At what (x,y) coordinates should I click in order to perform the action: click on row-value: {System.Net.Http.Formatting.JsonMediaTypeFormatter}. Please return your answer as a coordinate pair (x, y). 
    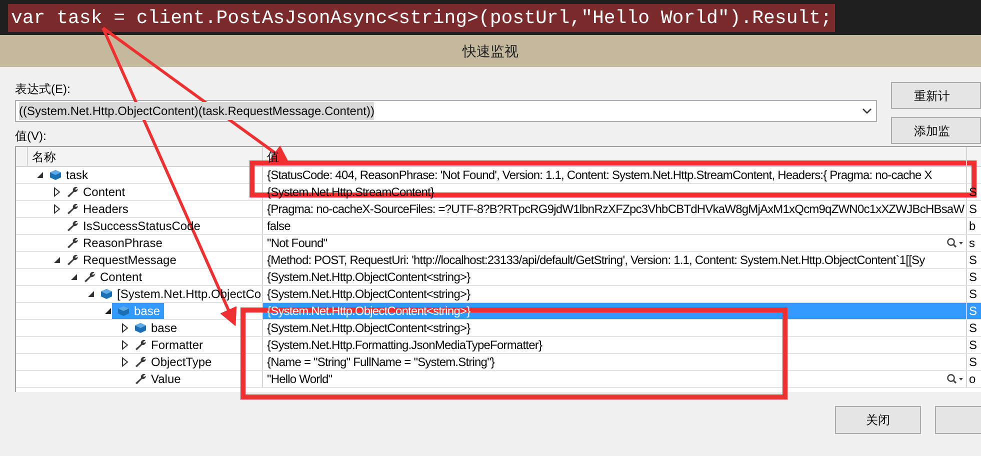
    Looking at the image, I should click on (404, 345).